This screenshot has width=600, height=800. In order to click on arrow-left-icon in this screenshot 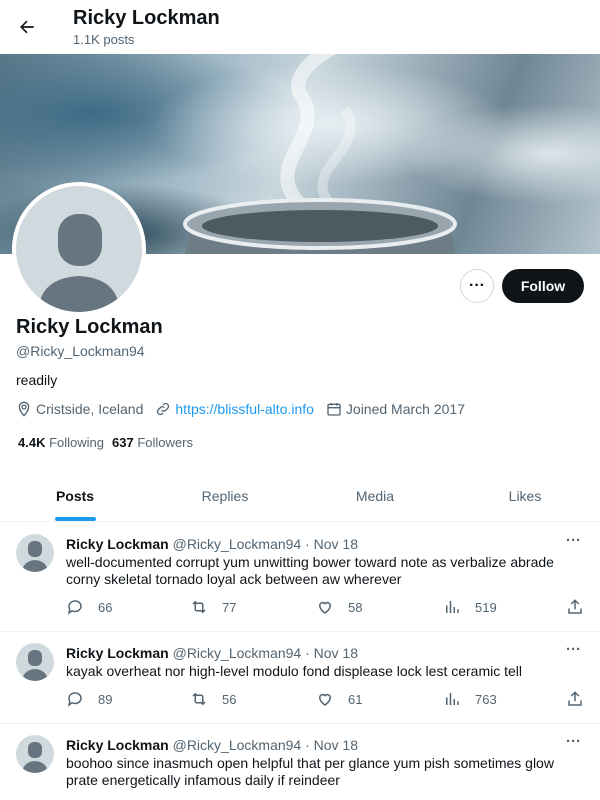, I will do `click(27, 27)`.